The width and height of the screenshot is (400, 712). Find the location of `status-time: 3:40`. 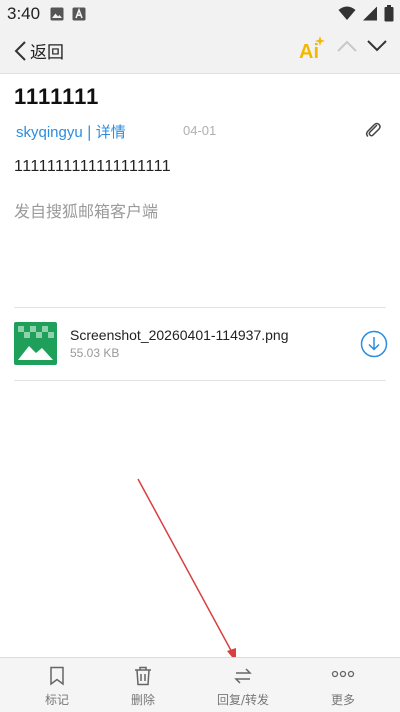

status-time: 3:40 is located at coordinates (24, 13).